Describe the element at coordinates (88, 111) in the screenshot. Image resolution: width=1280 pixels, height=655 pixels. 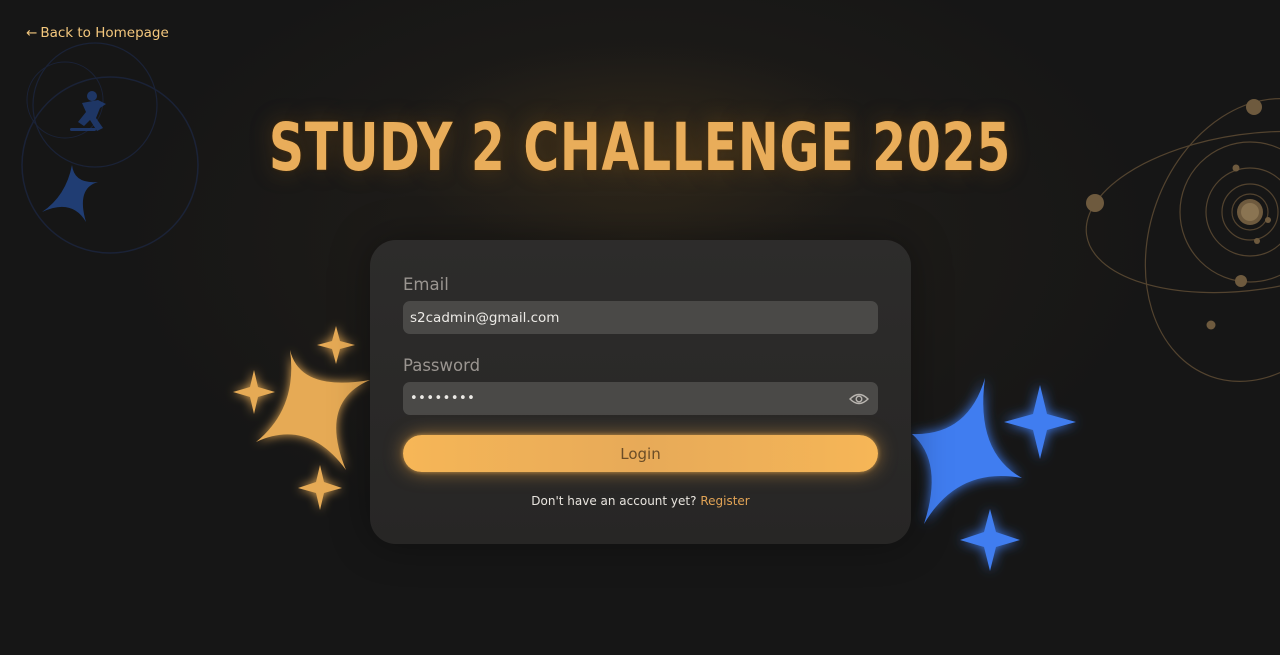
I see `skater-silhouette-icon` at that location.